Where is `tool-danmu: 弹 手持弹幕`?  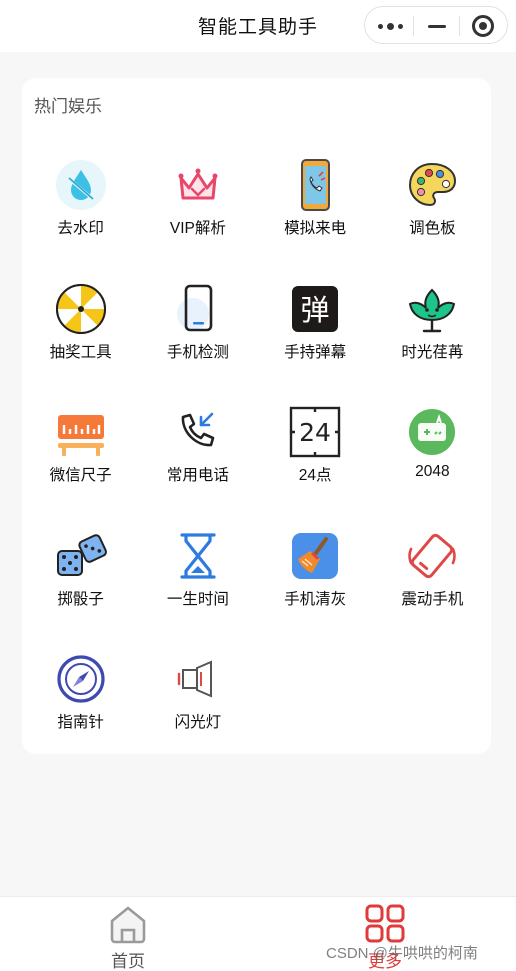 tool-danmu: 弹 手持弹幕 is located at coordinates (315, 326).